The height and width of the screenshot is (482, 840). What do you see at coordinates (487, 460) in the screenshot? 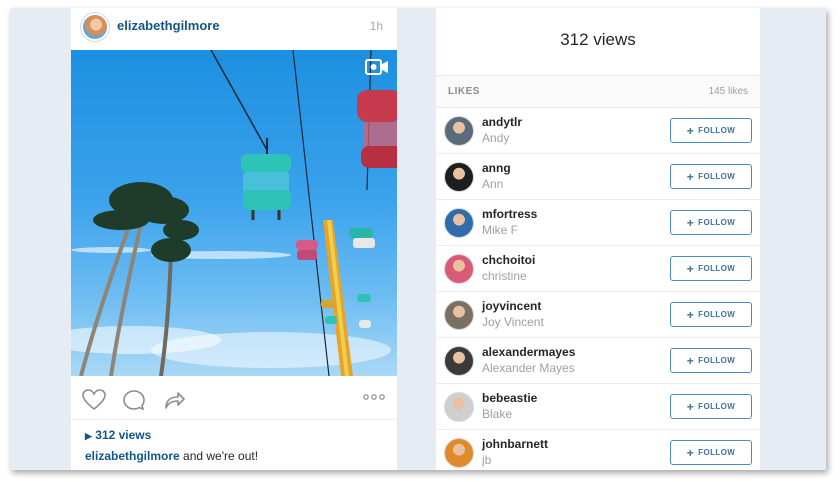
I see `list-item-fullname: jb` at bounding box center [487, 460].